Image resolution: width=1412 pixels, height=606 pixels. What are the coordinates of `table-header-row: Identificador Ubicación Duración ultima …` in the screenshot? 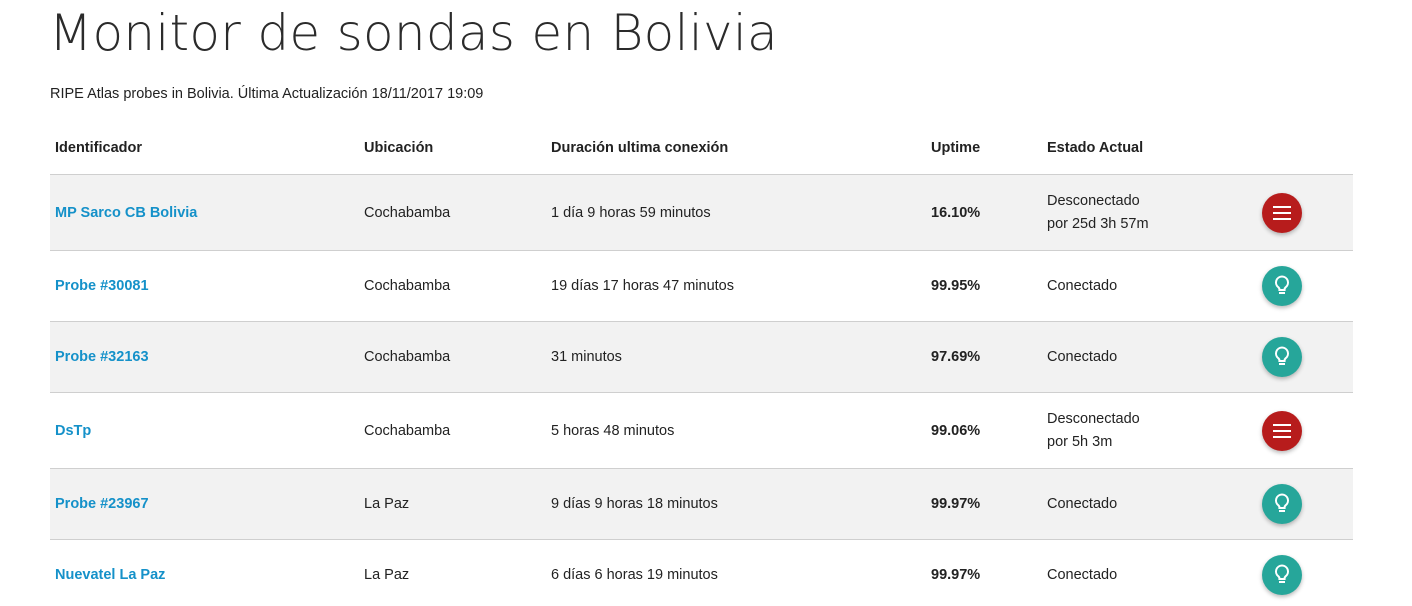 It's located at (701, 148).